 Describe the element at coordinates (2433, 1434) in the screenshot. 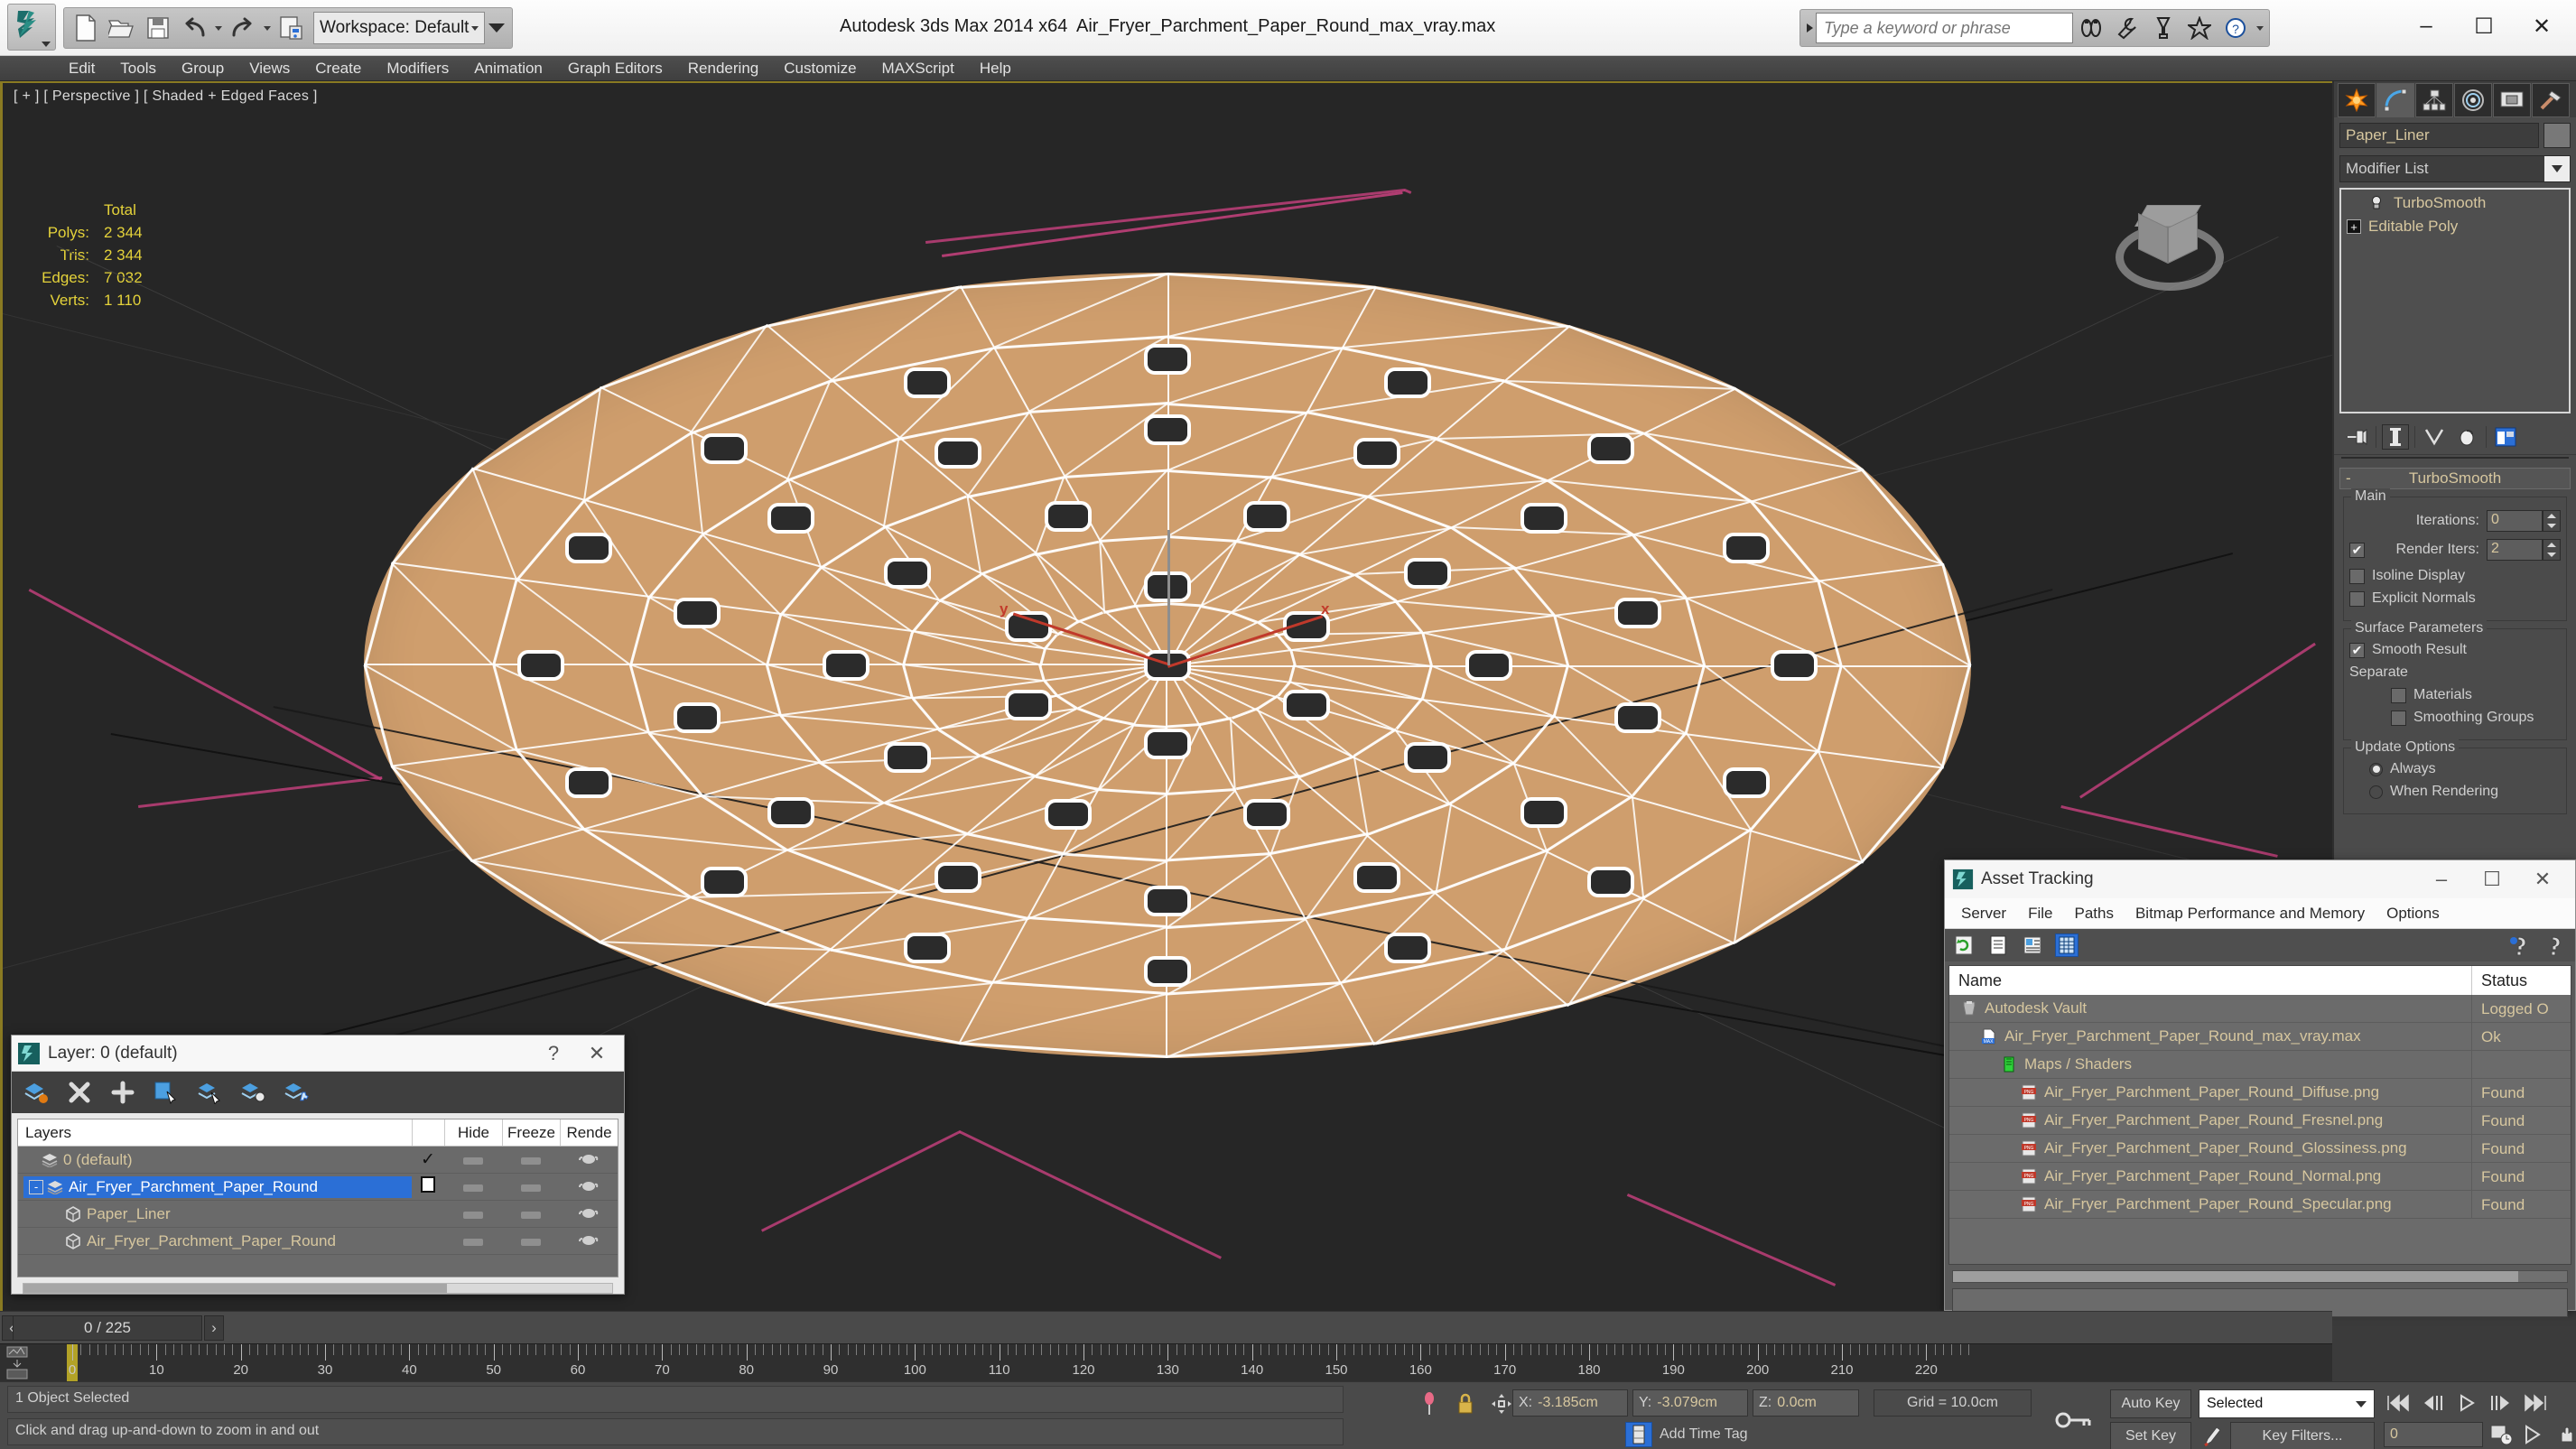

I see `frame-number-field: 0` at that location.